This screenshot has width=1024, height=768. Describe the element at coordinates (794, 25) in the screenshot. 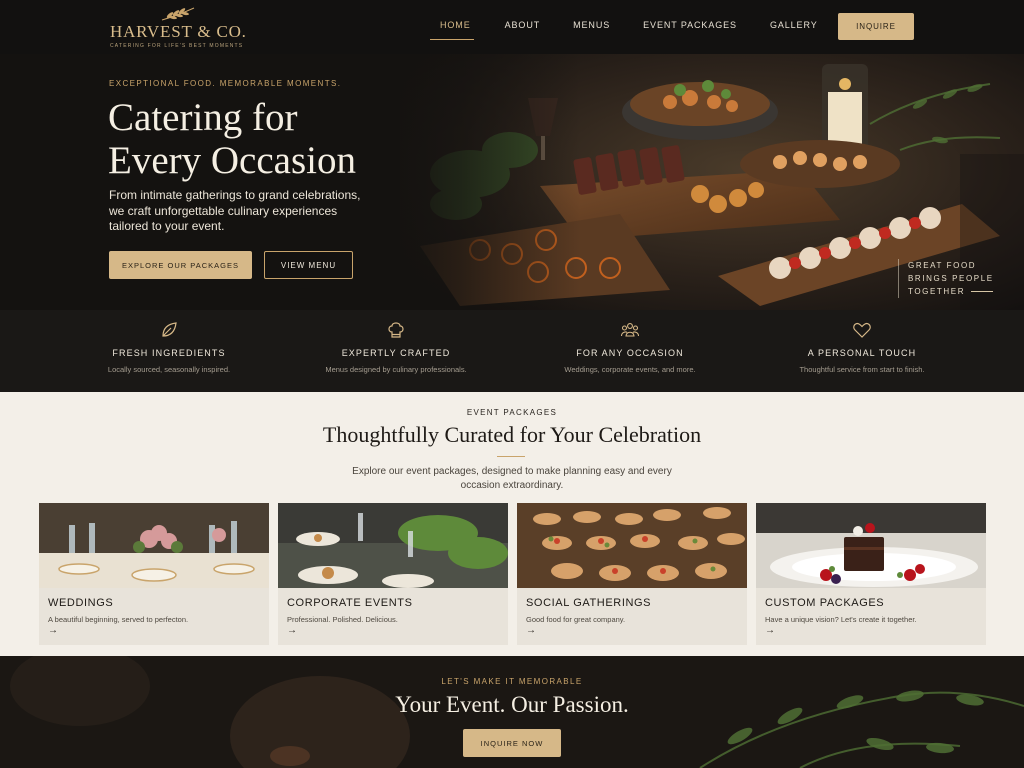

I see `nav-gallery: GALLERY` at that location.